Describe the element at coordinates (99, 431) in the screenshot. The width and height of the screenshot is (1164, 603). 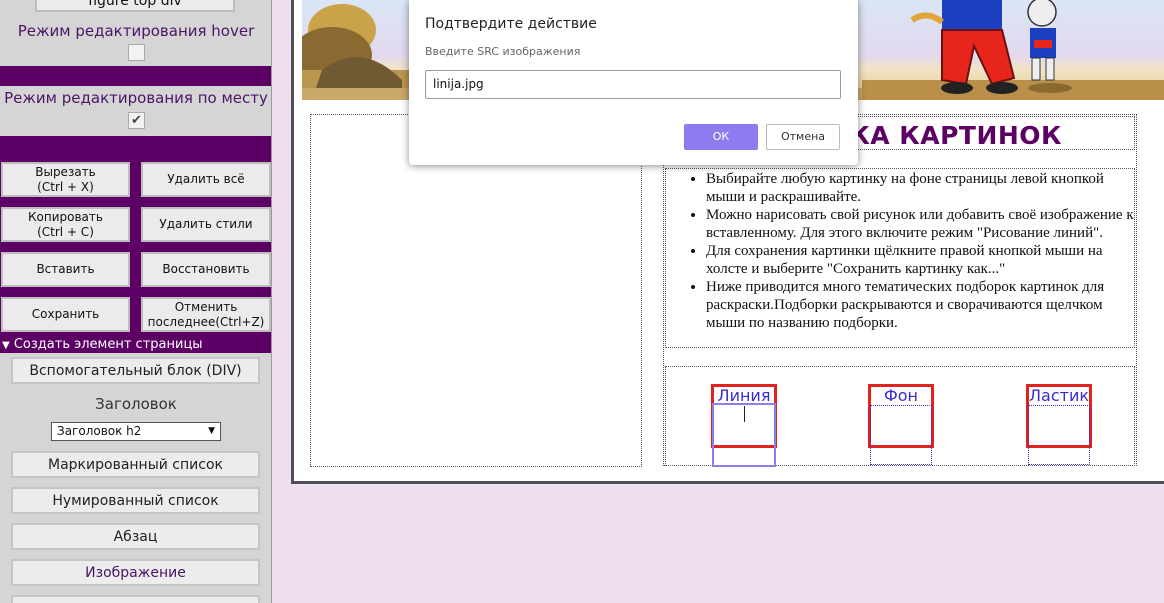
I see `heading-select-value: Заголовок h2` at that location.